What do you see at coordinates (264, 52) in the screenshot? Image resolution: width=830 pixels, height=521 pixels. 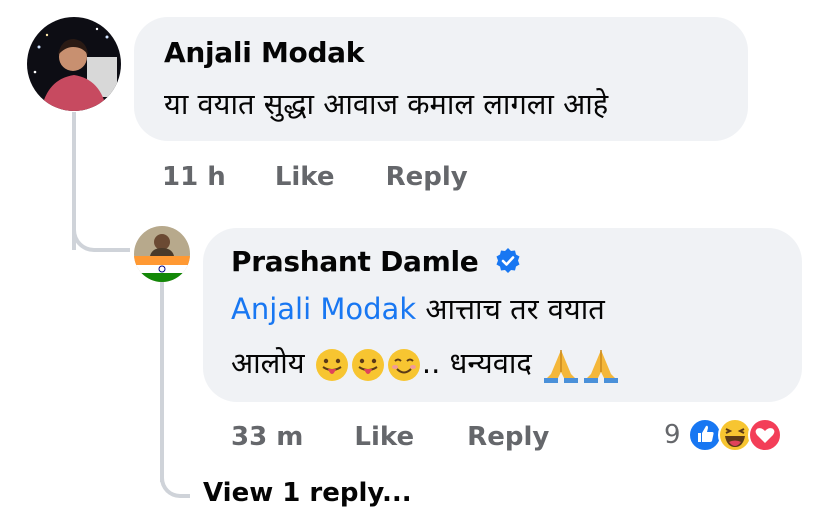 I see `comment-author: Anjali Modak` at bounding box center [264, 52].